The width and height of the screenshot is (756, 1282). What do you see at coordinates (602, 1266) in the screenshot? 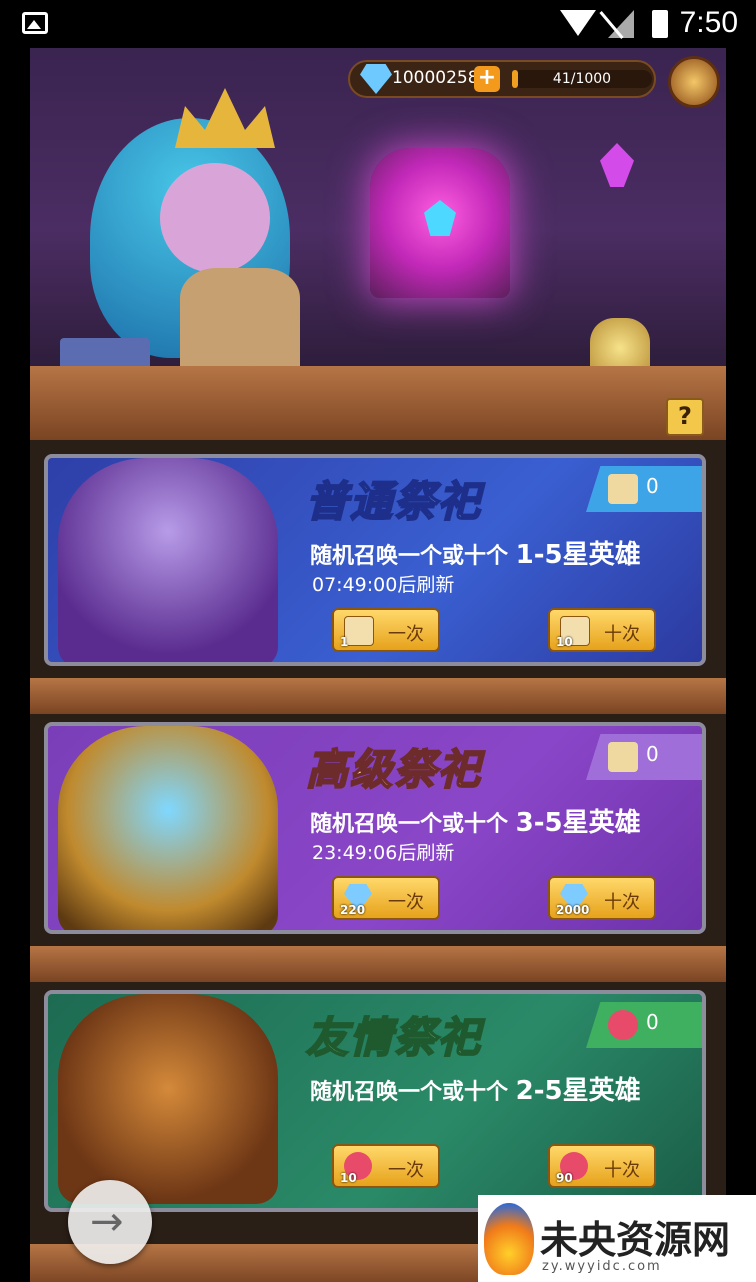
I see `watermark-url: zy.wyyidc.com` at bounding box center [602, 1266].